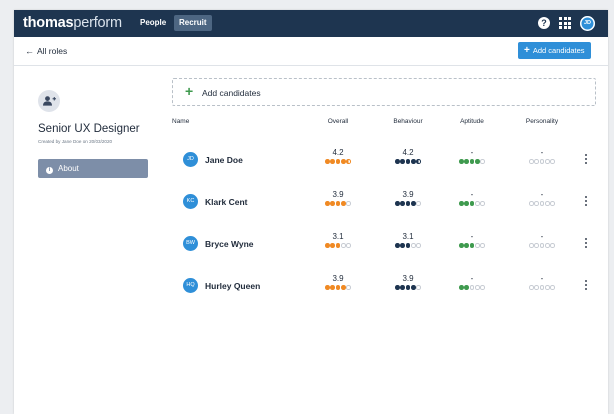 The height and width of the screenshot is (414, 614). Describe the element at coordinates (93, 168) in the screenshot. I see `about-button: i About` at that location.